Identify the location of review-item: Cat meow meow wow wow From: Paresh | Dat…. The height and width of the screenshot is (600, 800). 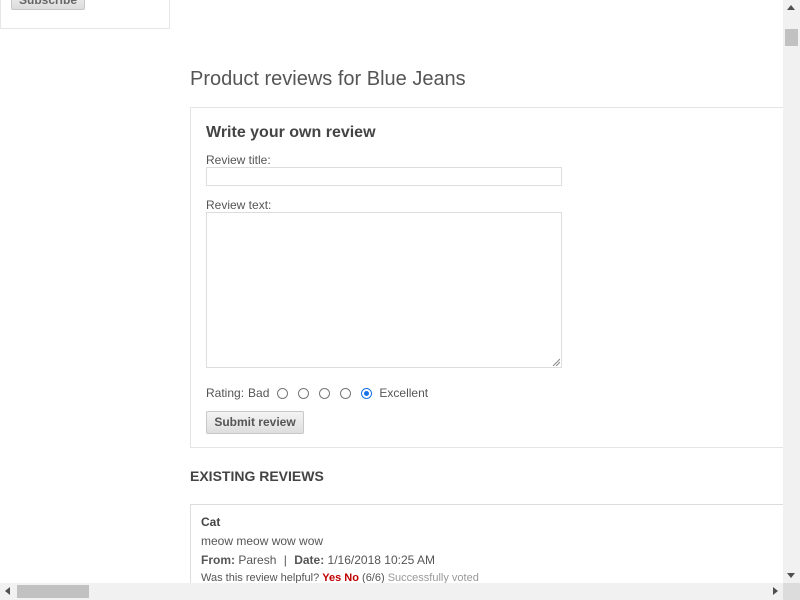
(490, 549).